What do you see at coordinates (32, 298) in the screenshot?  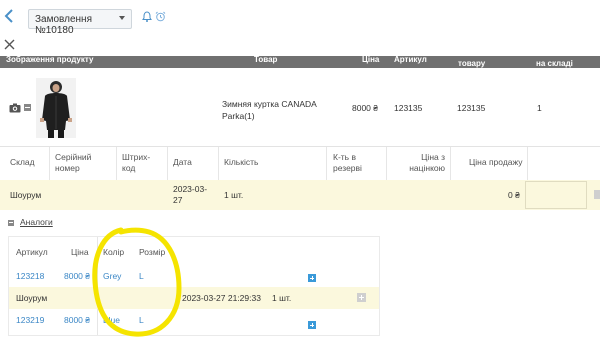 I see `analog-stock-warehouse: Шоурум` at bounding box center [32, 298].